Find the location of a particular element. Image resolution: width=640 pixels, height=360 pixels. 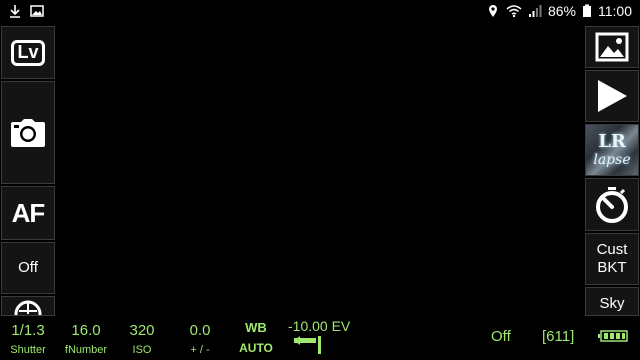

sky-label: Sky is located at coordinates (612, 303).